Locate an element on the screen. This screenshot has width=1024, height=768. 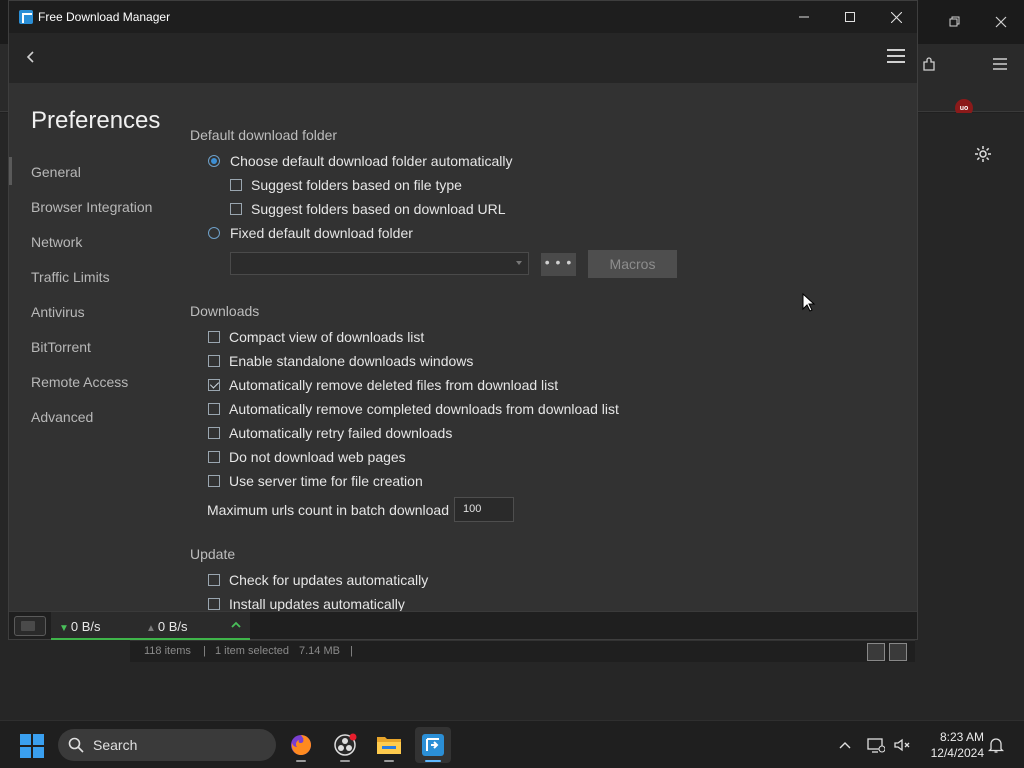
clock: 8:23 AM 12/4/2024 is located at coordinates (949, 745).